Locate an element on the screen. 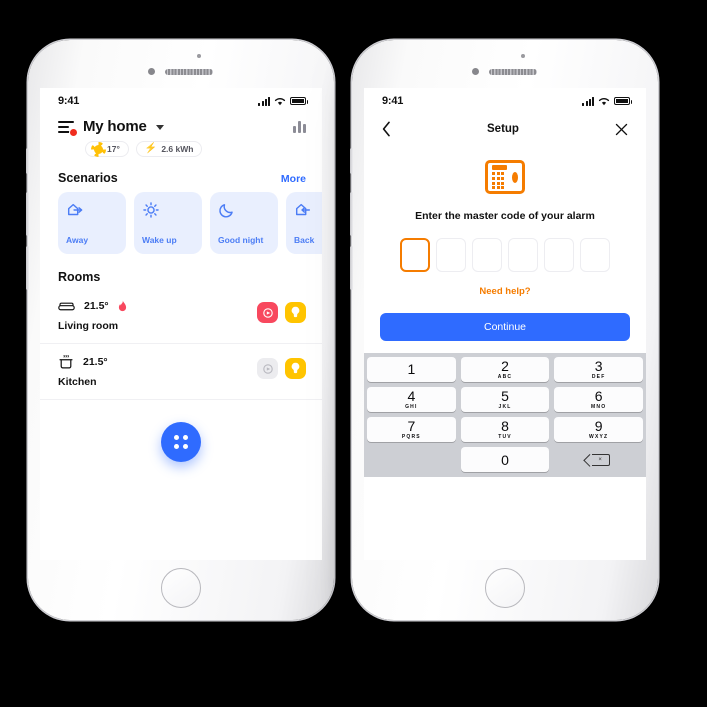  house-enter-icon is located at coordinates (308, 211).